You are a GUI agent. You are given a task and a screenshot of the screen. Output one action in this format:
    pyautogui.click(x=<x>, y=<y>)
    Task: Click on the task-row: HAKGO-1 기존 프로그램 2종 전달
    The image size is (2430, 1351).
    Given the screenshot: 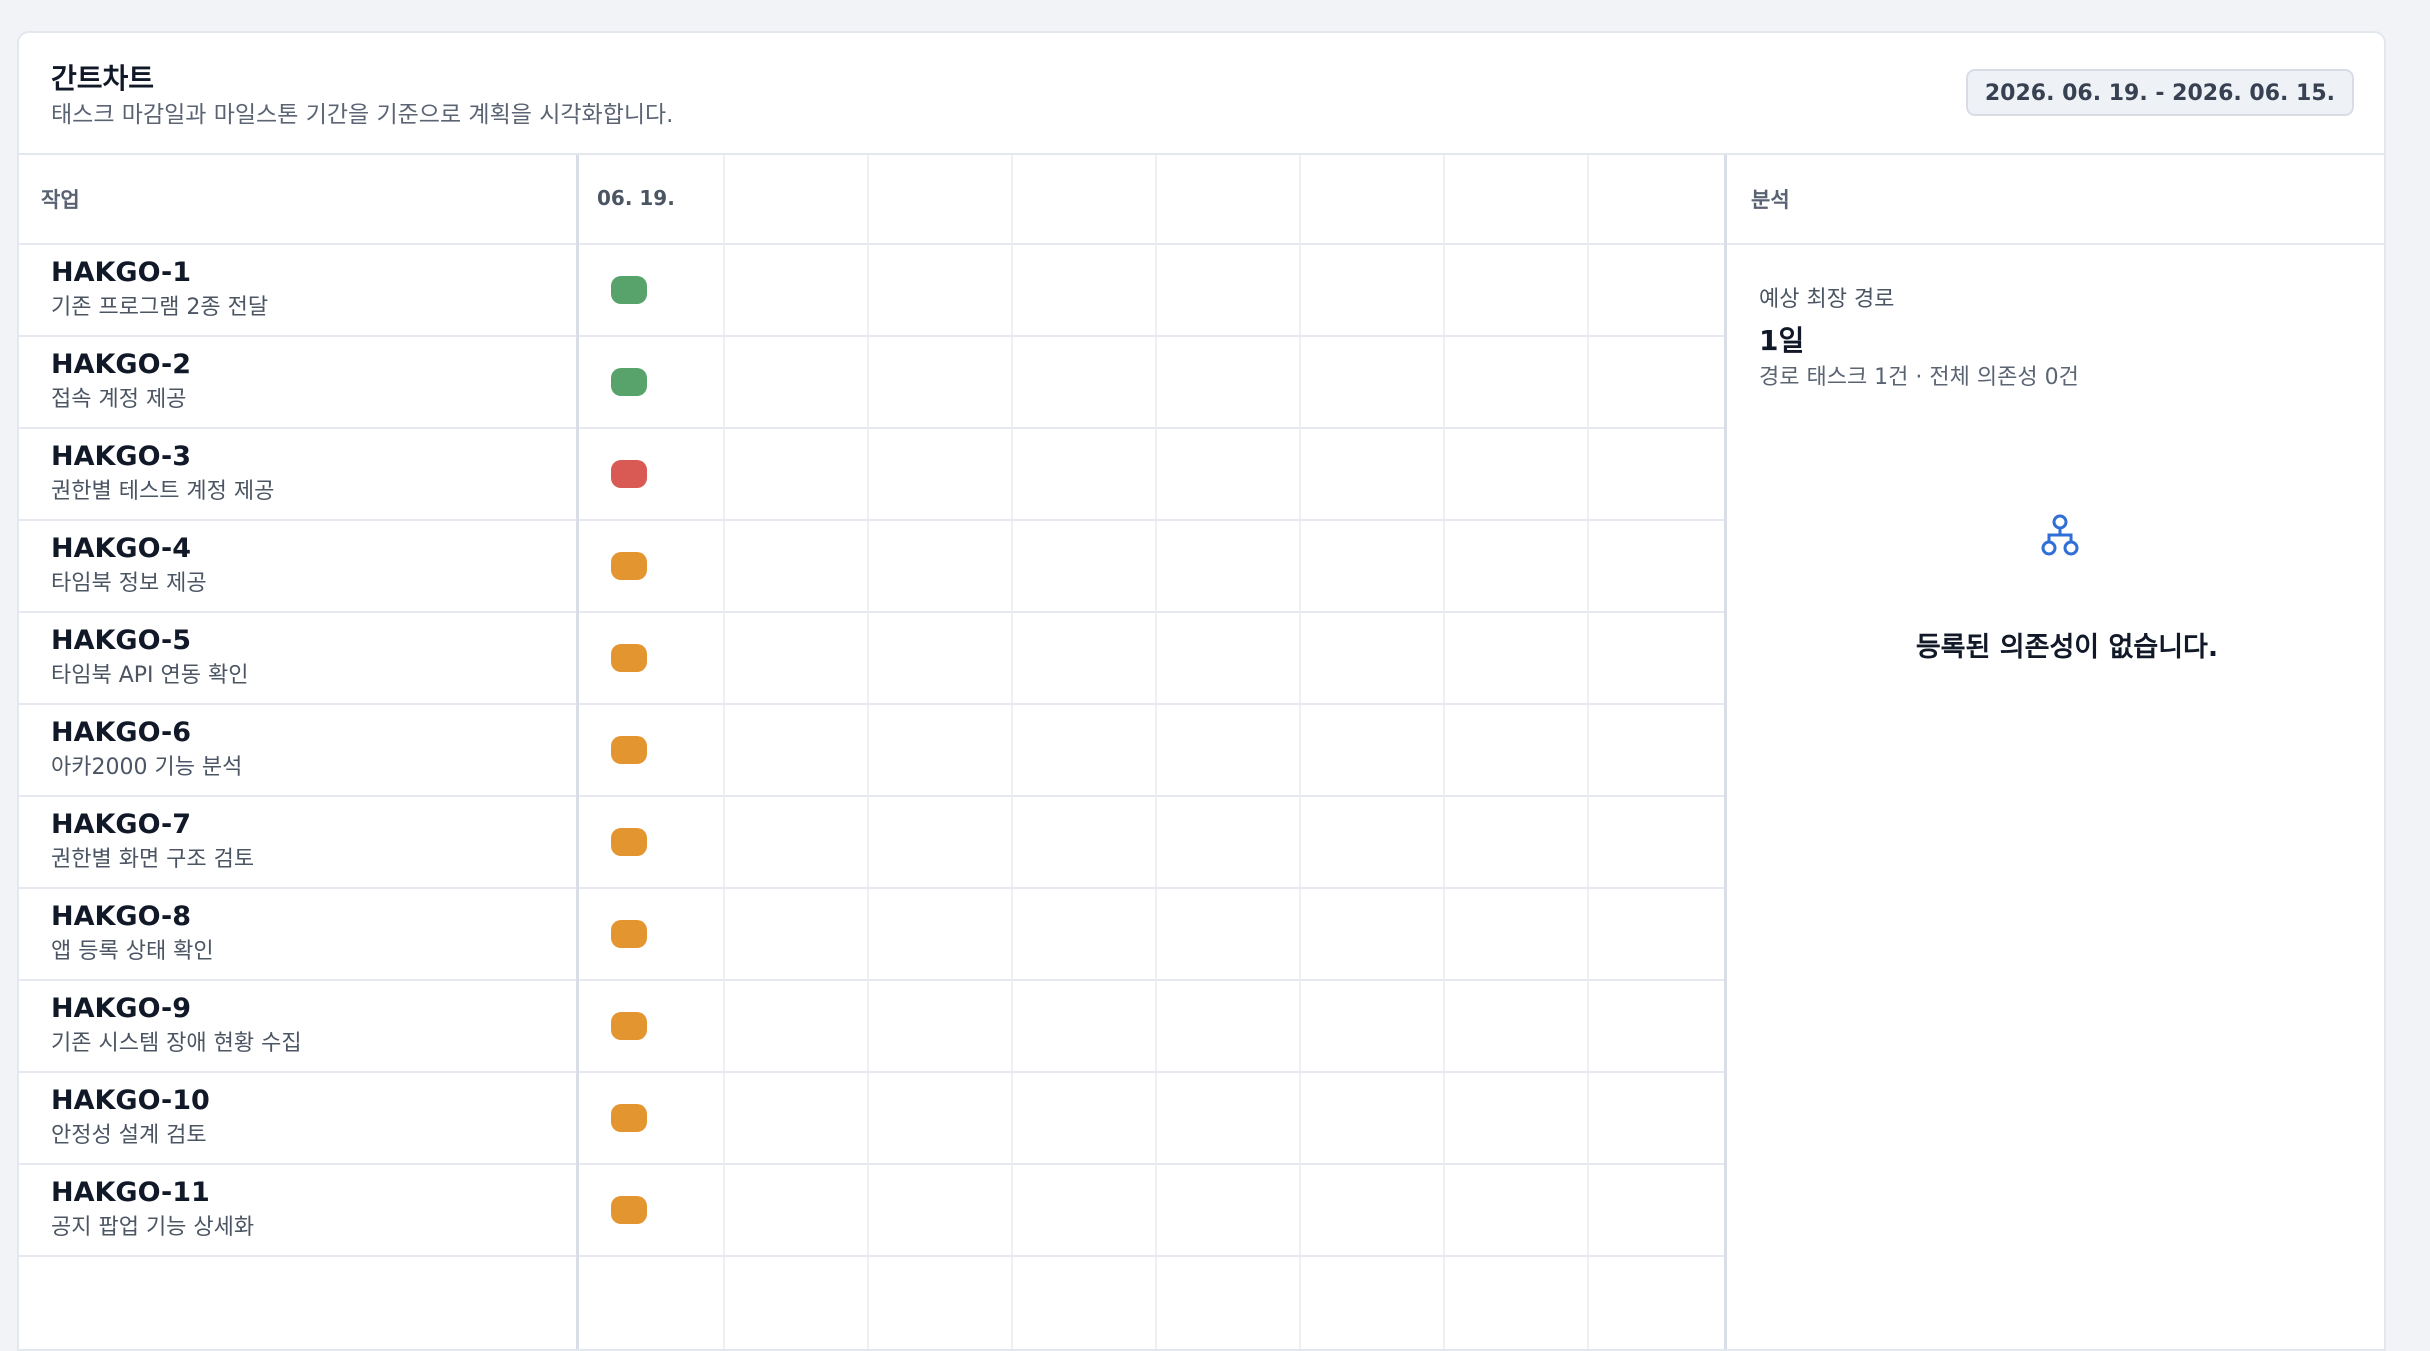 What is the action you would take?
    pyautogui.click(x=297, y=291)
    